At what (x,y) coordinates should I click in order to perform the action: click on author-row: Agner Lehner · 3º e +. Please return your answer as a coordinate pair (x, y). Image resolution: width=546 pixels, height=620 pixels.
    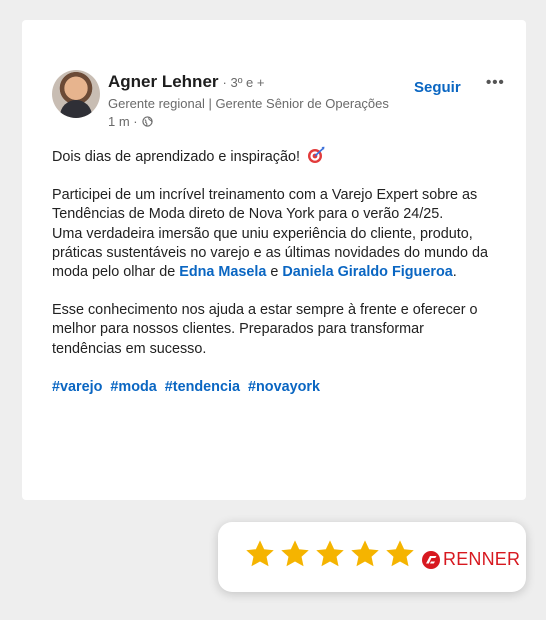
    Looking at the image, I should click on (186, 82).